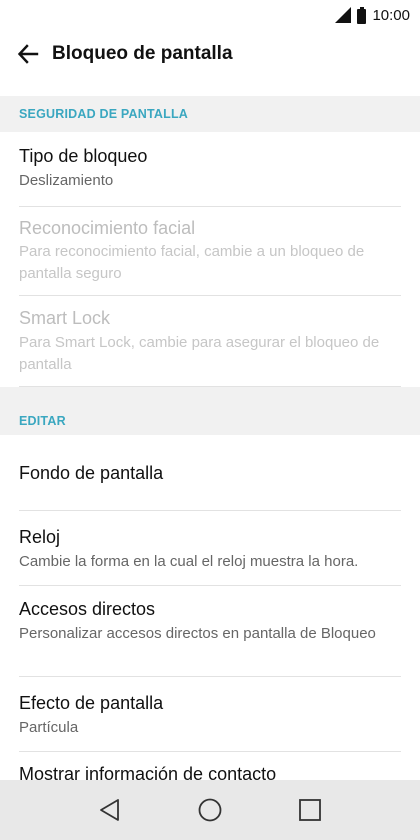 This screenshot has width=420, height=840. Describe the element at coordinates (40, 537) in the screenshot. I see `item-label: Reloj` at that location.